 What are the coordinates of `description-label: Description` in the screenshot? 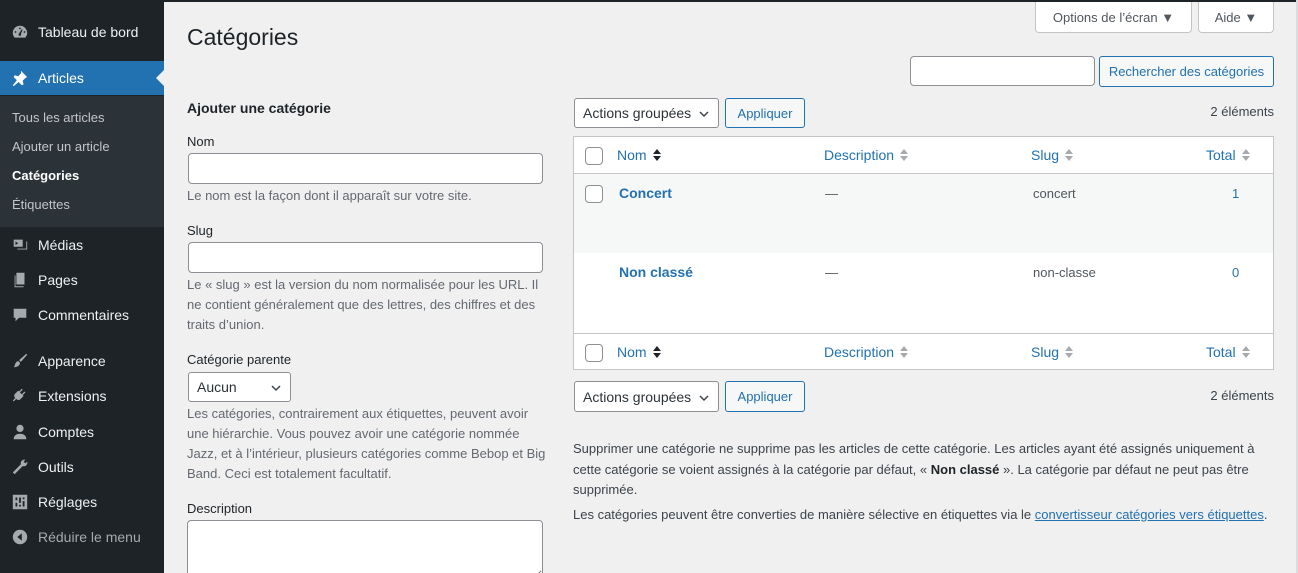 It's located at (220, 508).